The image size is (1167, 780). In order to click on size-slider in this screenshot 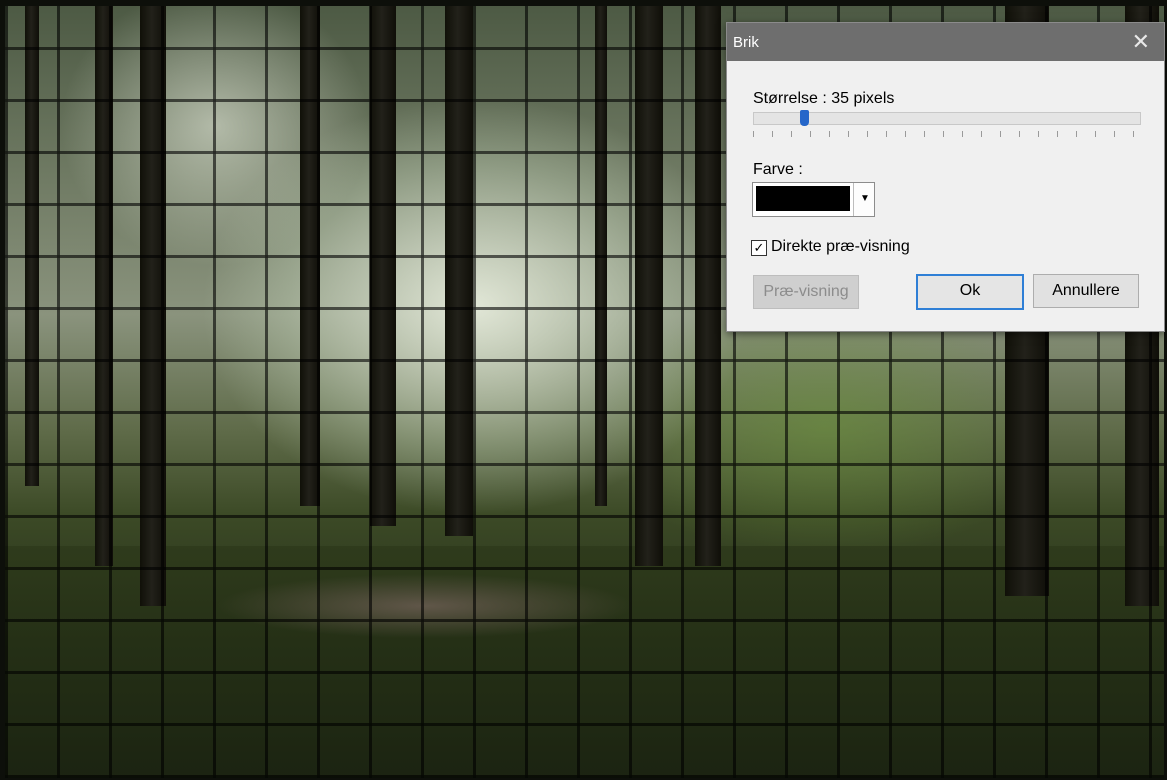, I will do `click(947, 118)`.